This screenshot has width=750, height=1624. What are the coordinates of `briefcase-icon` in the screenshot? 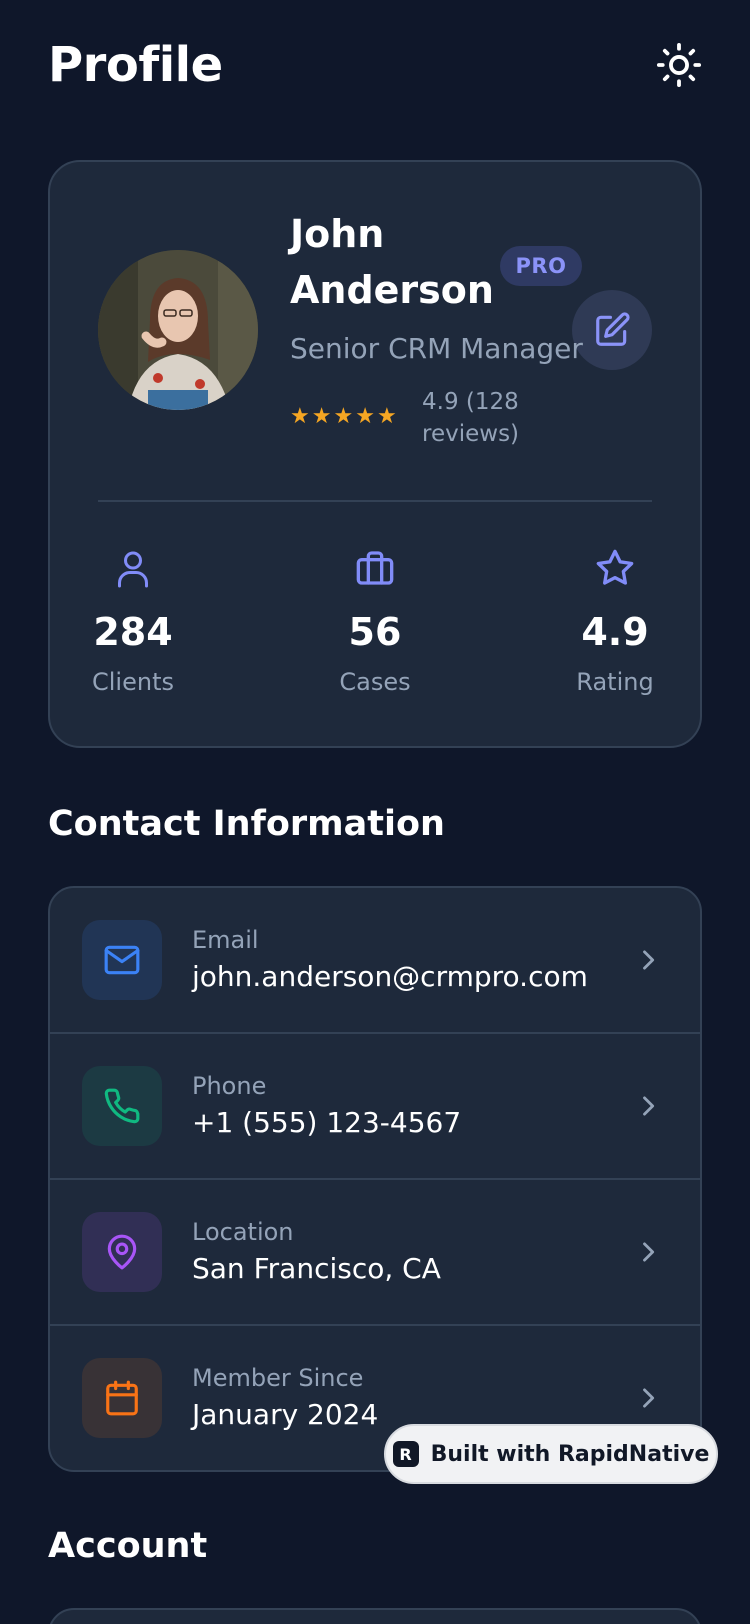 It's located at (375, 568).